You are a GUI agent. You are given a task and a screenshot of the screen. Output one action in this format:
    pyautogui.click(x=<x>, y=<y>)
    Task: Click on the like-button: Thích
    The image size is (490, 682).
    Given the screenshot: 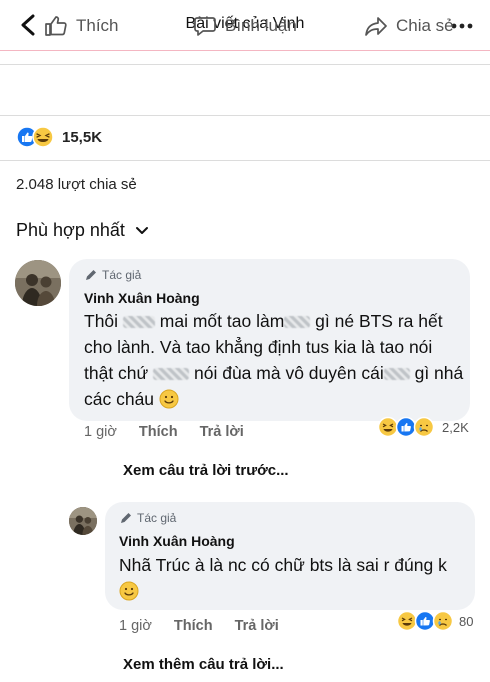 What is the action you would take?
    pyautogui.click(x=81, y=26)
    